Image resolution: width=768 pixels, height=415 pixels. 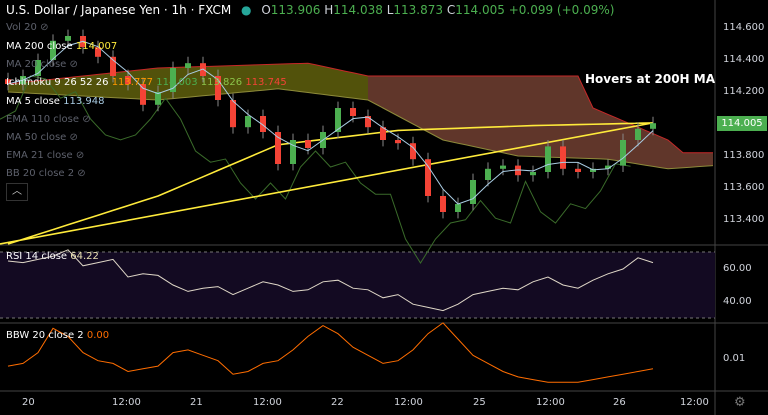 What do you see at coordinates (42, 64) in the screenshot?
I see `legend-ma20: MA 20 close ⊘` at bounding box center [42, 64].